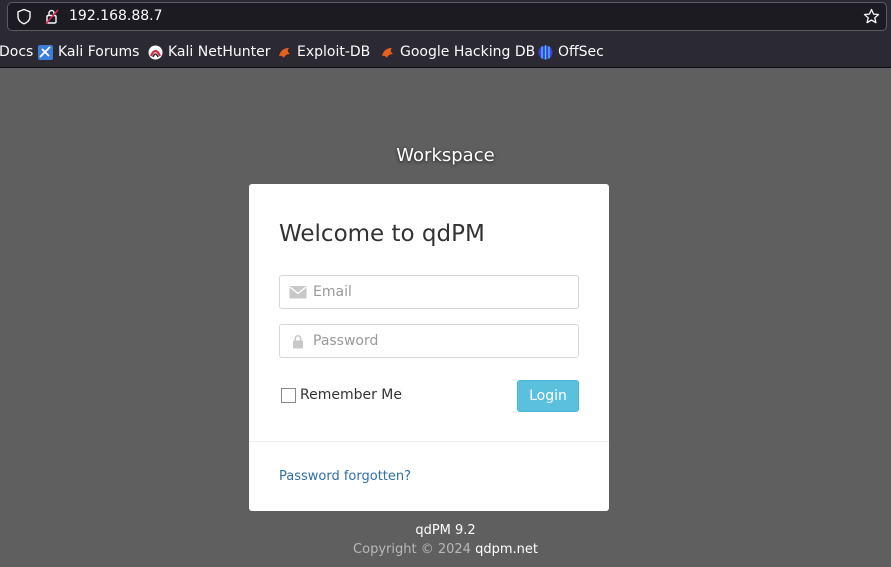  Describe the element at coordinates (445, 155) in the screenshot. I see `workspace-title: Workspace` at that location.